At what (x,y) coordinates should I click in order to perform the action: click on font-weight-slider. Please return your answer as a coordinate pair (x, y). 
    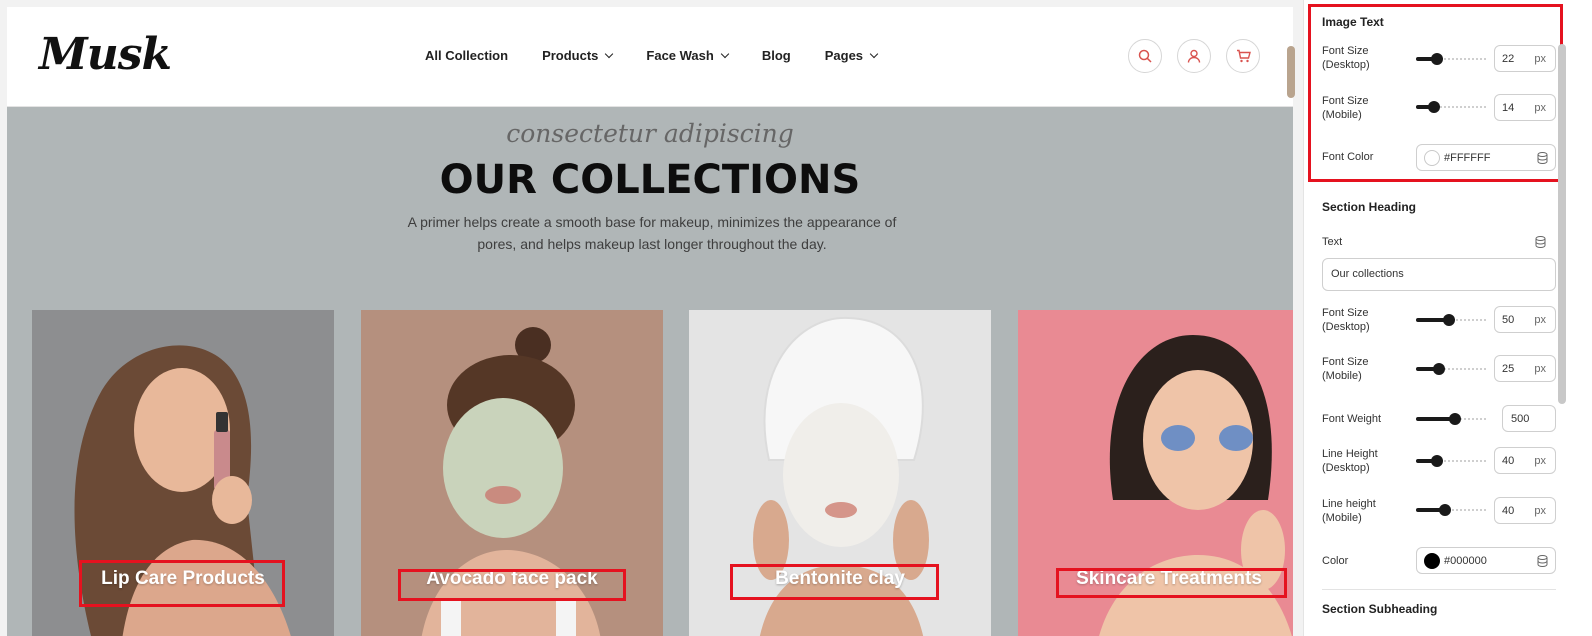
    Looking at the image, I should click on (1452, 419).